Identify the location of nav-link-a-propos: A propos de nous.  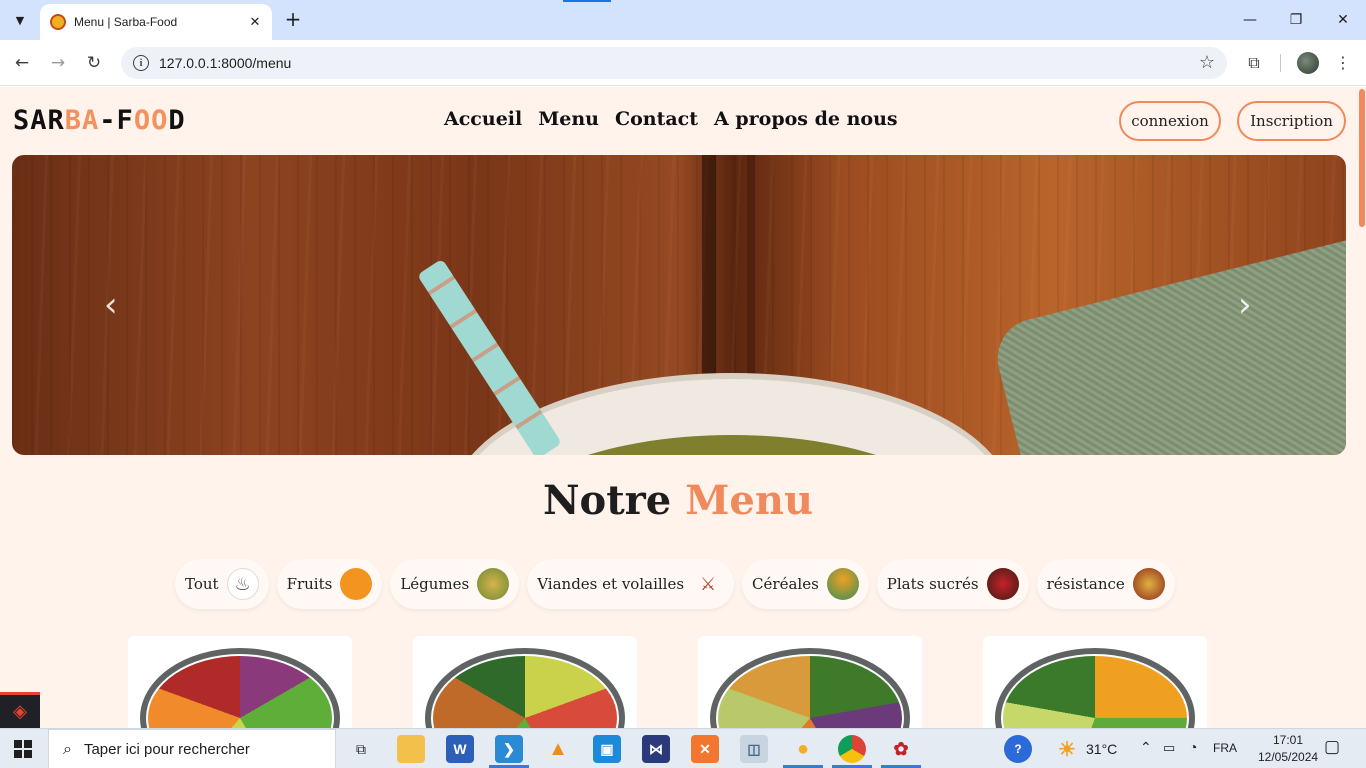
(806, 119).